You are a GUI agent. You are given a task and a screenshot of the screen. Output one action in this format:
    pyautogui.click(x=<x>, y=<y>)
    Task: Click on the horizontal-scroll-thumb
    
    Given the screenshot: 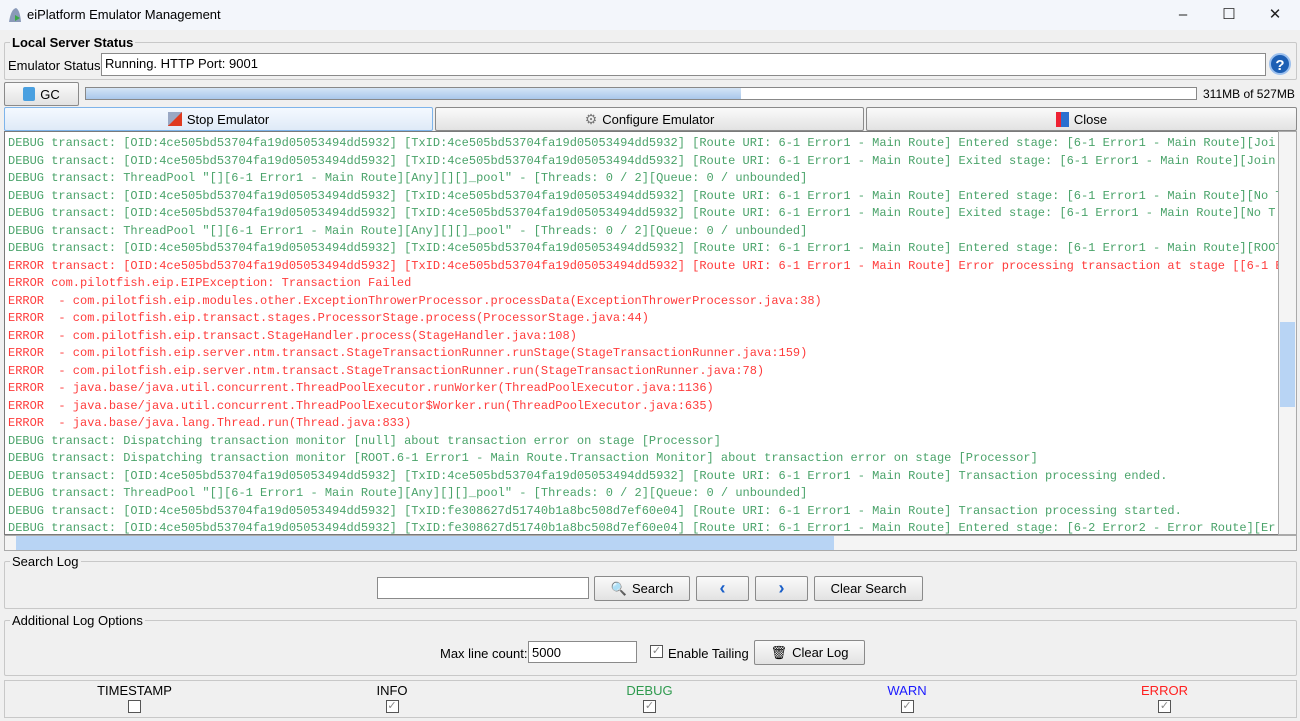 What is the action you would take?
    pyautogui.click(x=425, y=543)
    